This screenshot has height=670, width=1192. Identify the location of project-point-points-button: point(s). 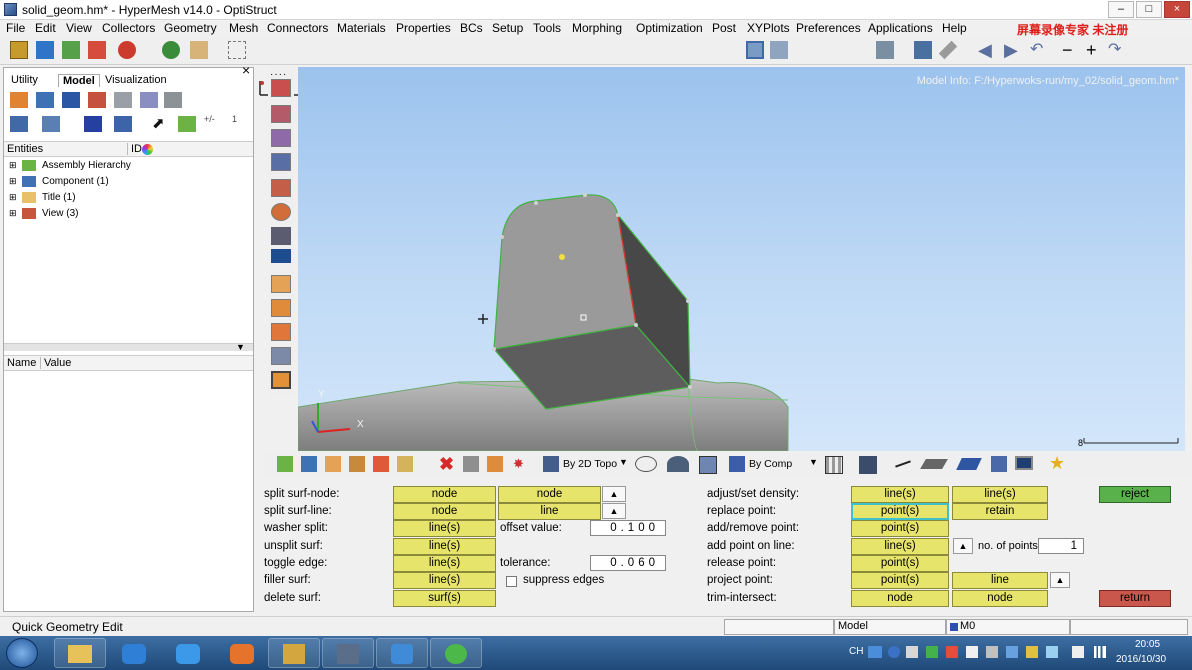
(900, 580).